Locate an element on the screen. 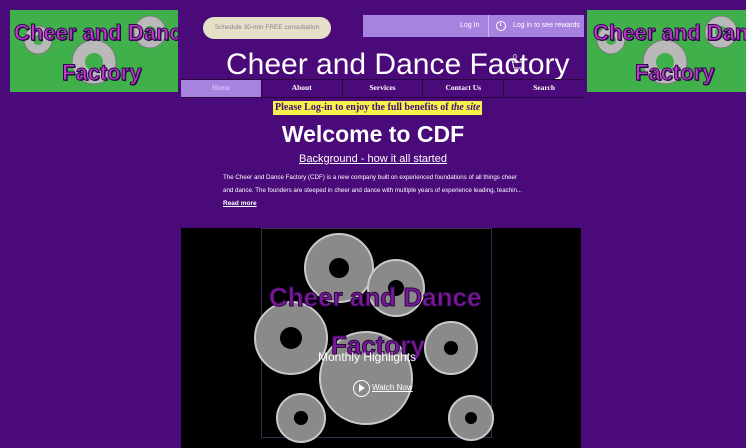  rewards-link: Log in to see rewards is located at coordinates (546, 26).